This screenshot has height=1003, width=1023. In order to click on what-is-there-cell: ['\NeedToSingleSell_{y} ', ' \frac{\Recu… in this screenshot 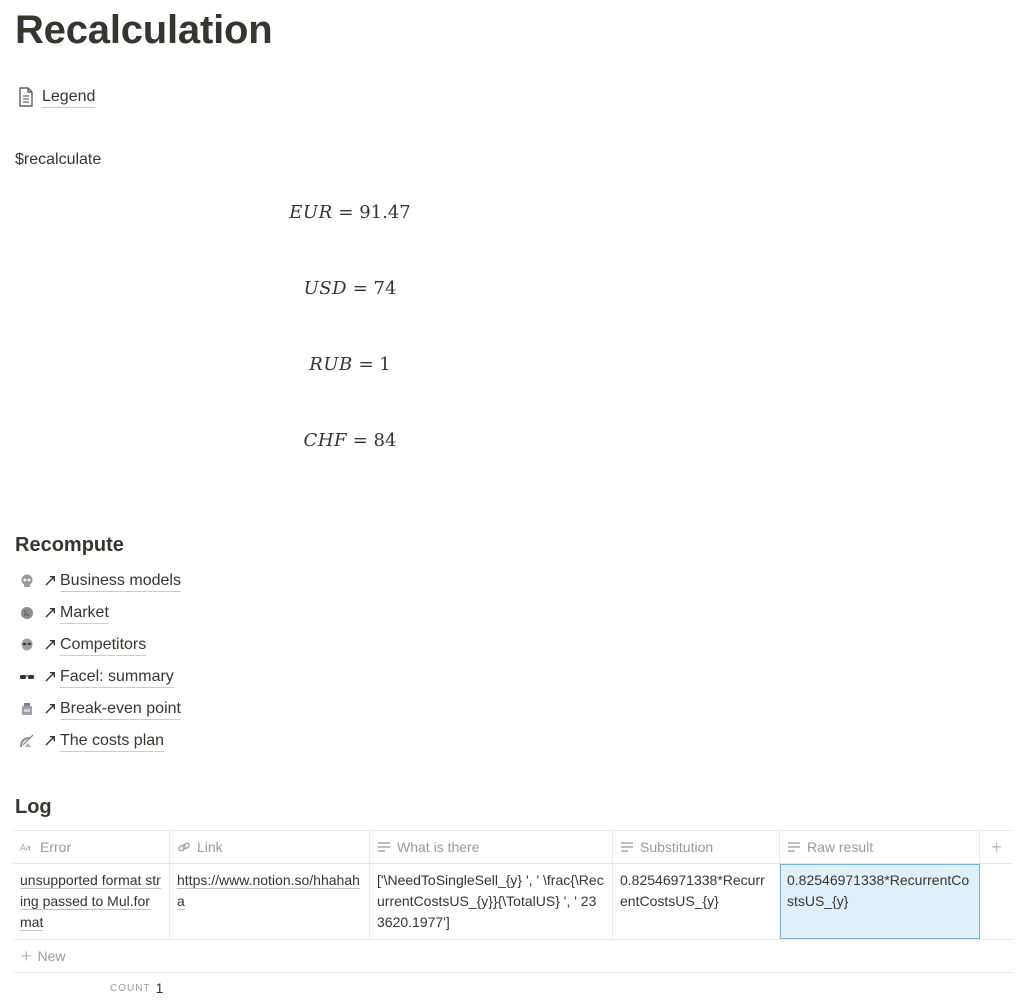, I will do `click(491, 901)`.